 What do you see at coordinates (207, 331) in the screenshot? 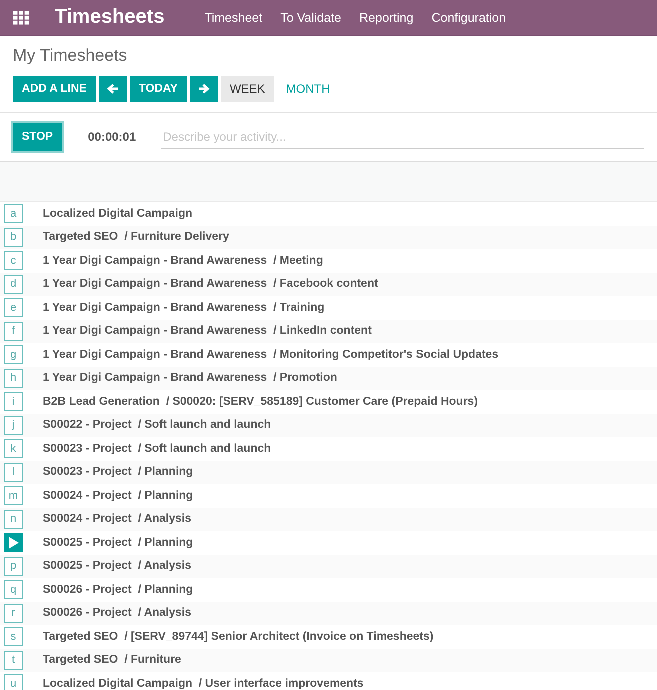
I see `row-label: 1 Year Digi Campaign - Brand Awareness / LinkedIn content` at bounding box center [207, 331].